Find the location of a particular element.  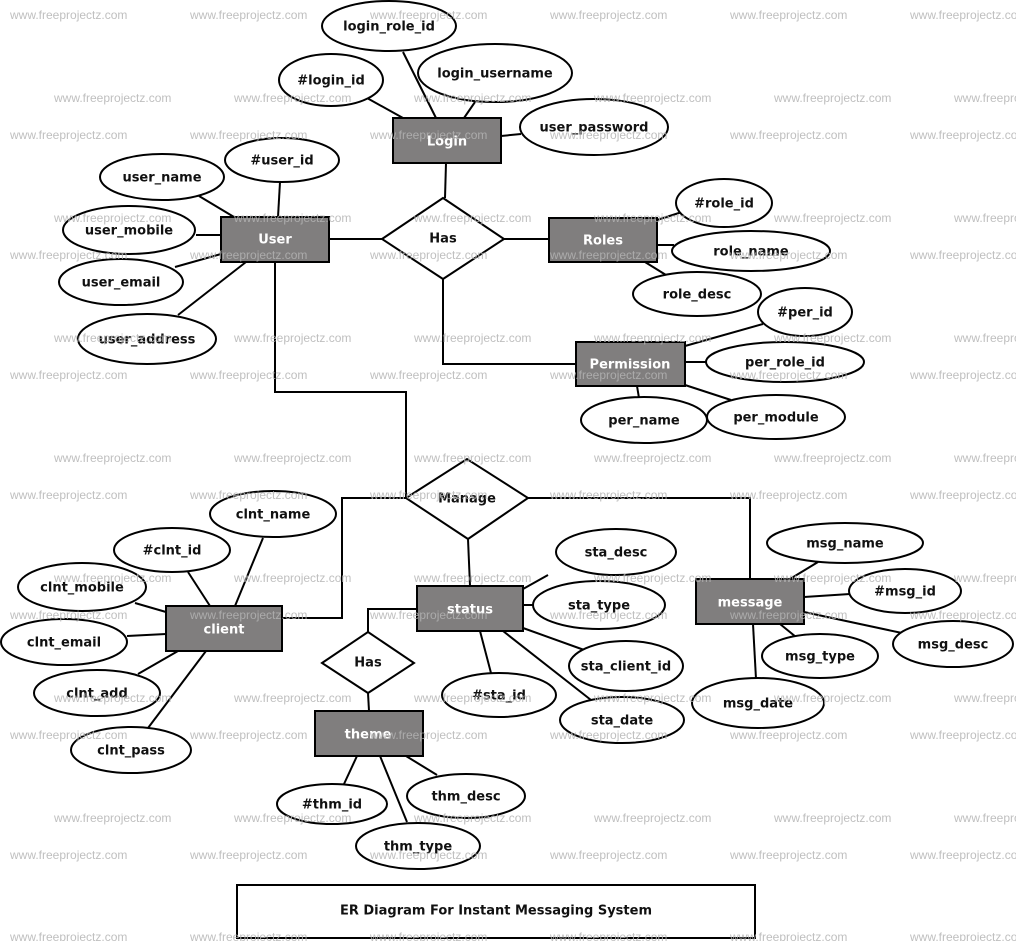

attribute-label: user_name is located at coordinates (161, 178).